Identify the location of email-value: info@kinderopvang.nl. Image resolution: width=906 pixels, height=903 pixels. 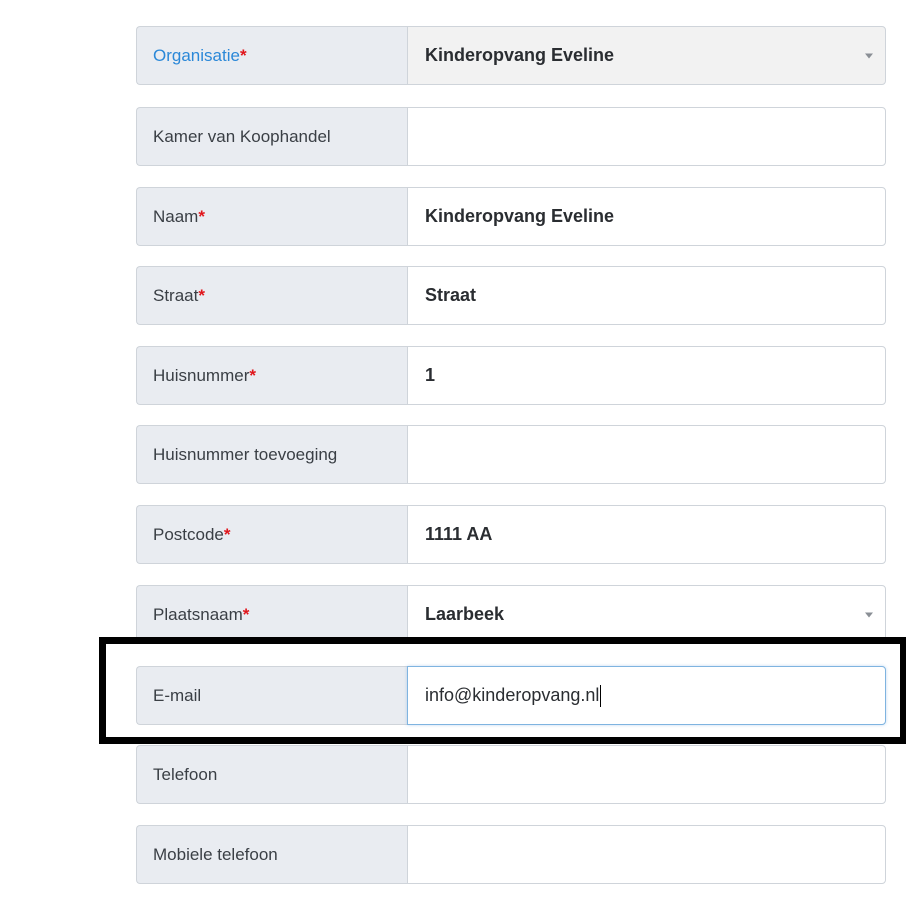
(512, 695).